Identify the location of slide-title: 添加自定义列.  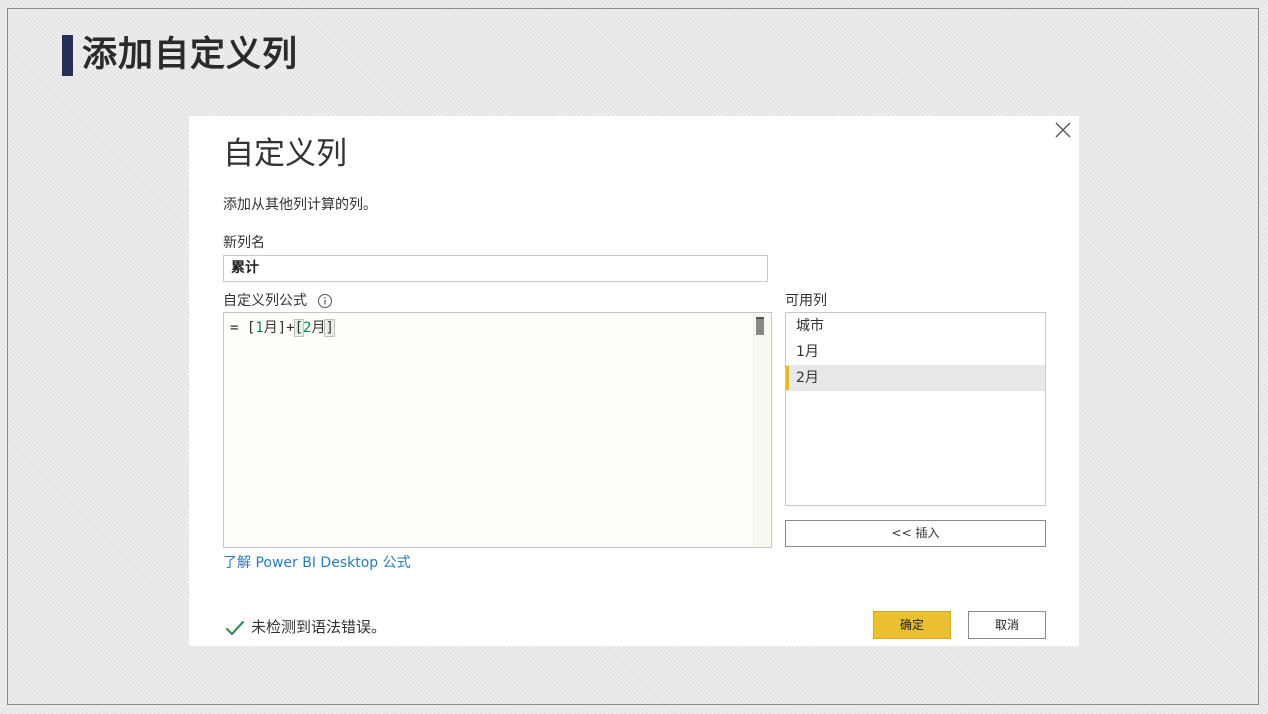
(190, 55).